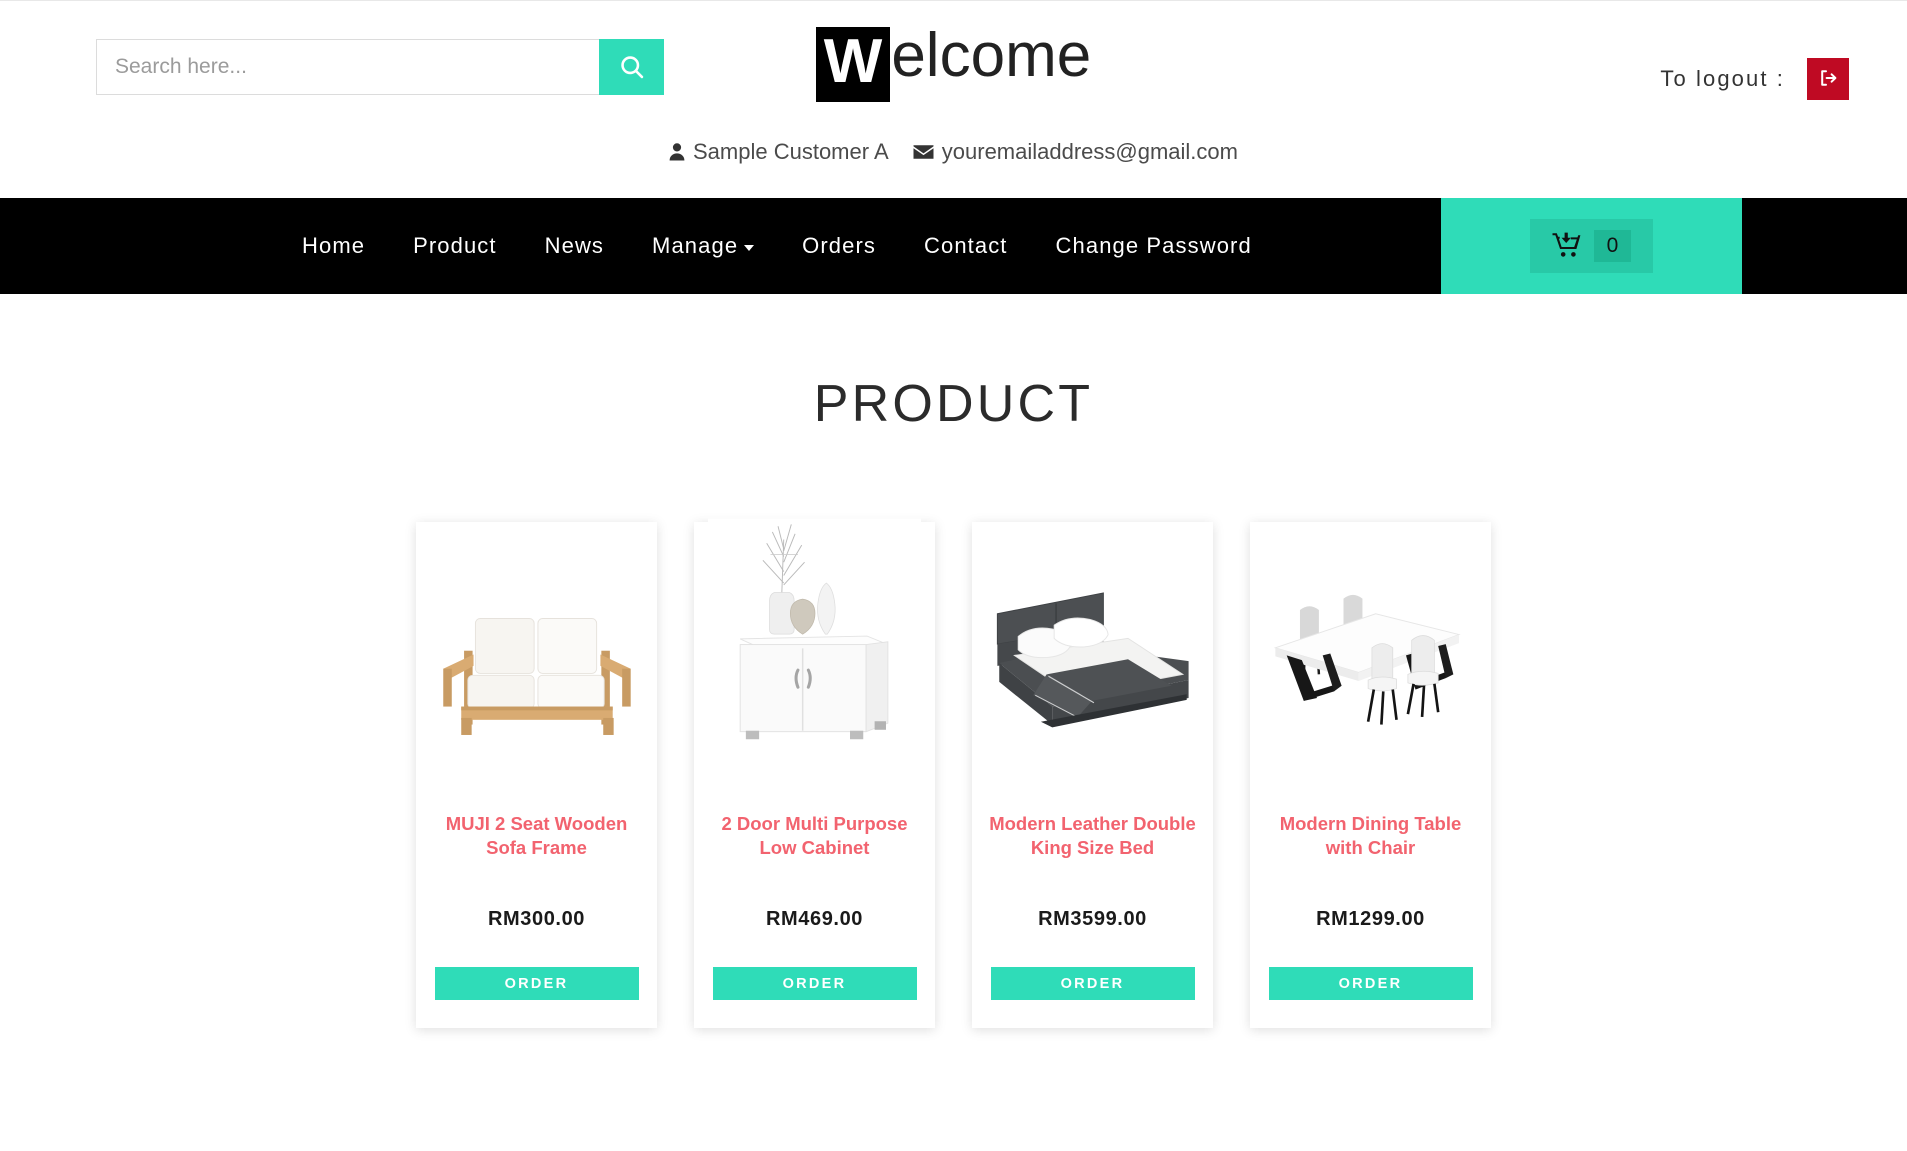 The width and height of the screenshot is (1907, 1151). Describe the element at coordinates (1612, 246) in the screenshot. I see `cart-count-badge: 0` at that location.